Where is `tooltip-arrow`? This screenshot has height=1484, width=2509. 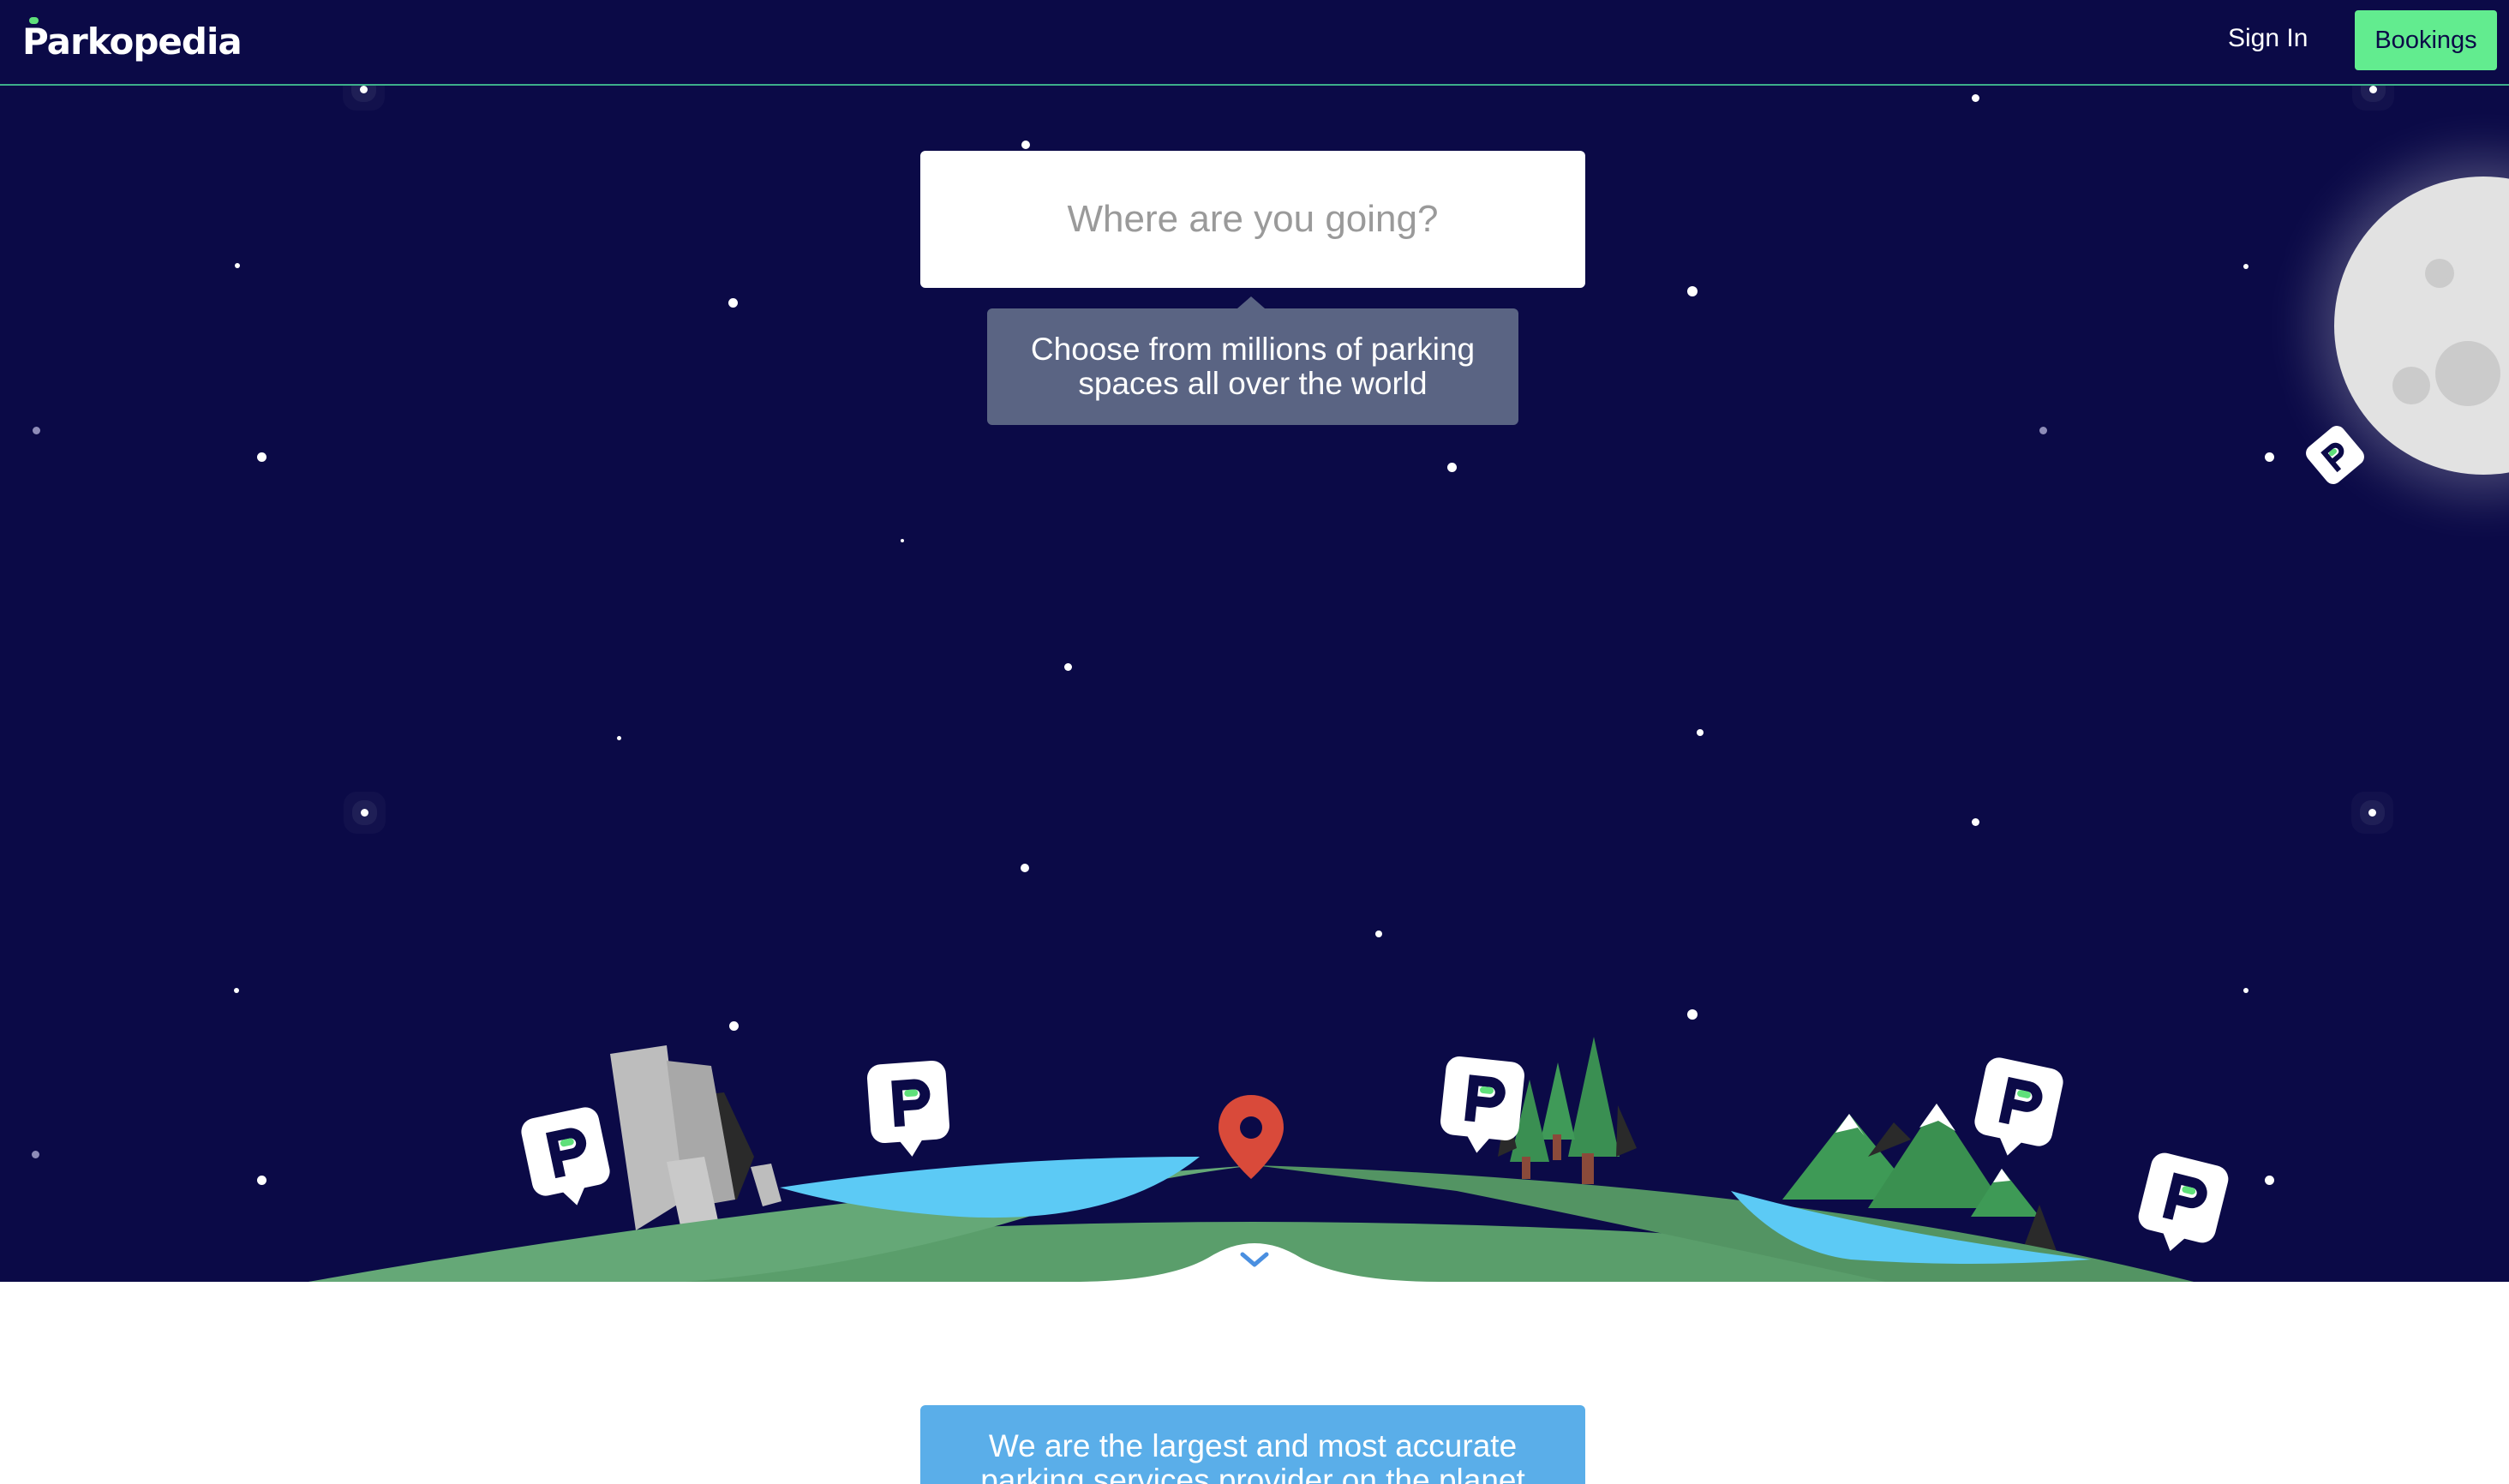
tooltip-arrow is located at coordinates (1251, 302).